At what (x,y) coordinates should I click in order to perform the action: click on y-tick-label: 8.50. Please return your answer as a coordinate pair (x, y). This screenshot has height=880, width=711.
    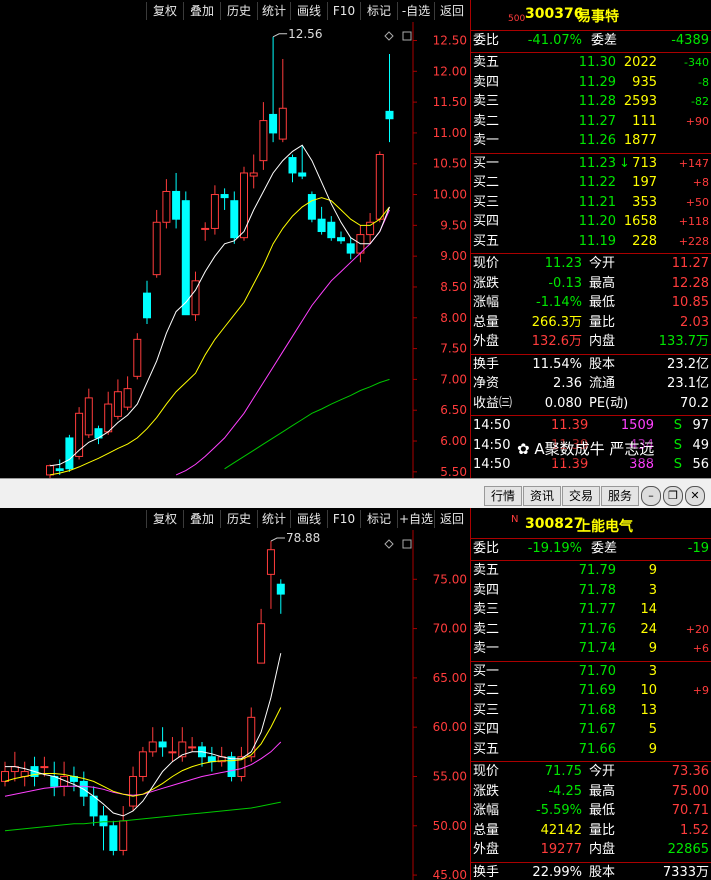
    Looking at the image, I should click on (453, 287).